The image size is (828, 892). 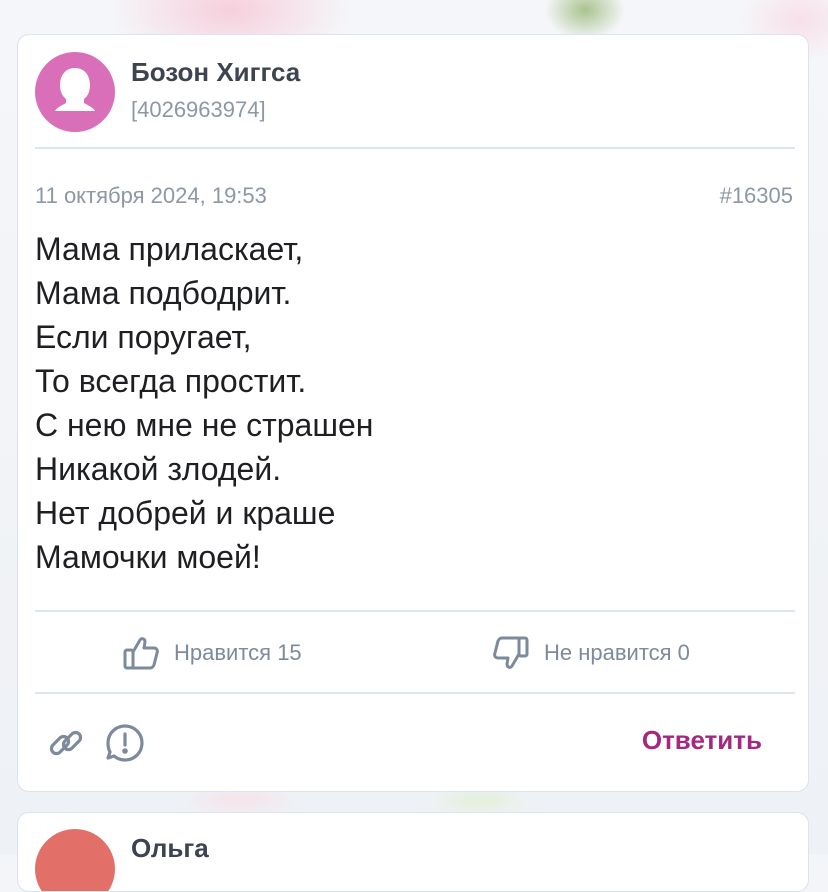 What do you see at coordinates (756, 196) in the screenshot?
I see `post-number: #16305` at bounding box center [756, 196].